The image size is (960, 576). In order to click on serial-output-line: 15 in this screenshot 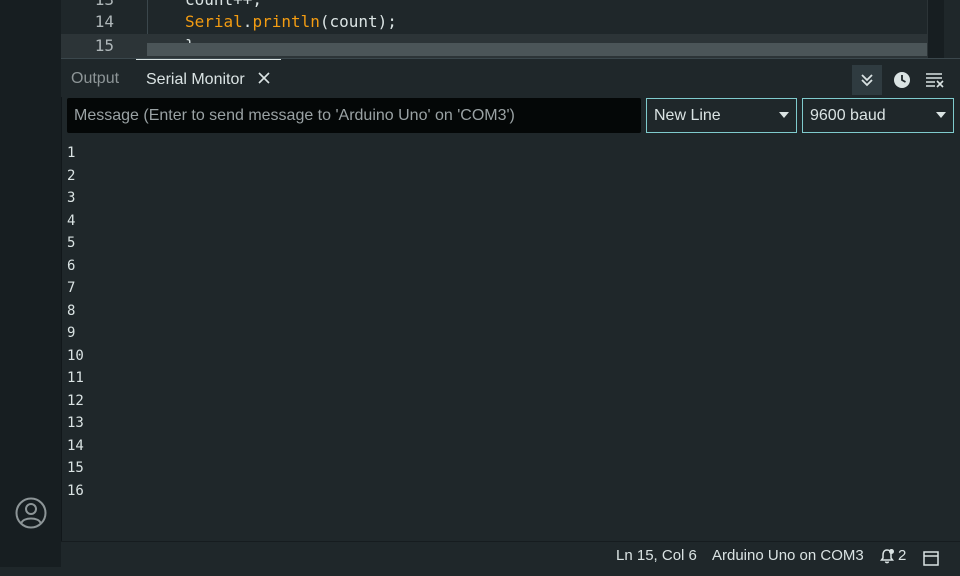, I will do `click(75, 468)`.